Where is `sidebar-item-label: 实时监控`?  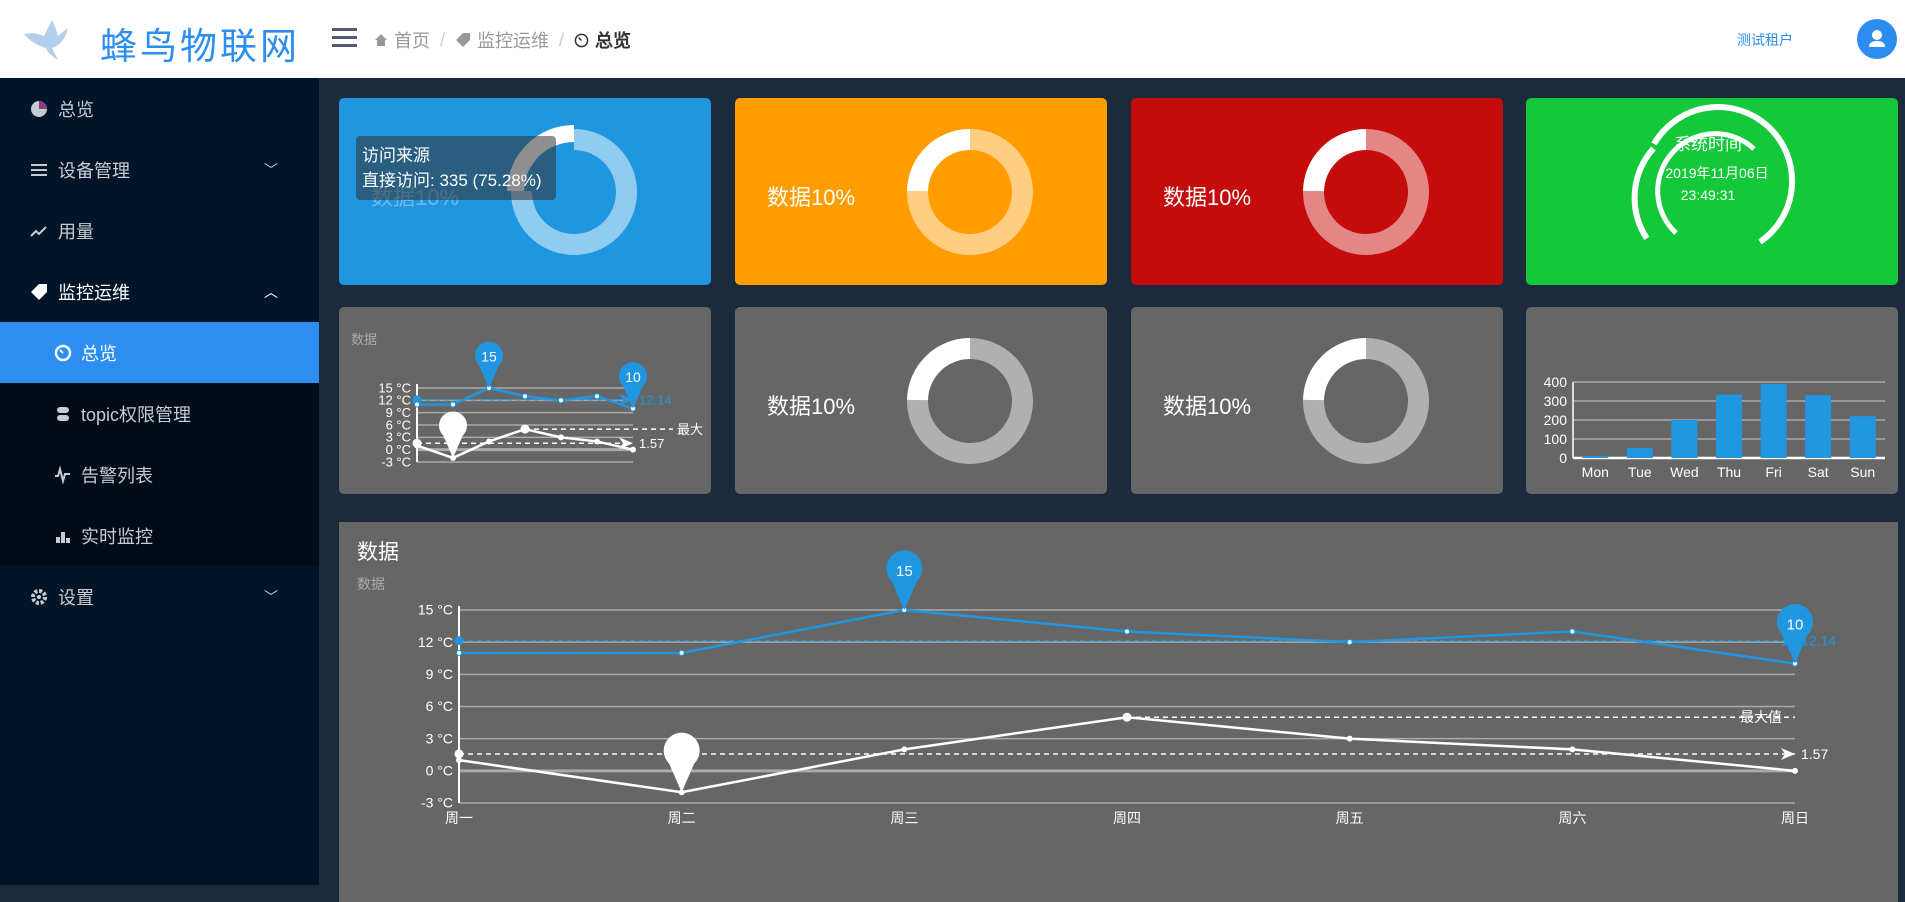
sidebar-item-label: 实时监控 is located at coordinates (117, 536).